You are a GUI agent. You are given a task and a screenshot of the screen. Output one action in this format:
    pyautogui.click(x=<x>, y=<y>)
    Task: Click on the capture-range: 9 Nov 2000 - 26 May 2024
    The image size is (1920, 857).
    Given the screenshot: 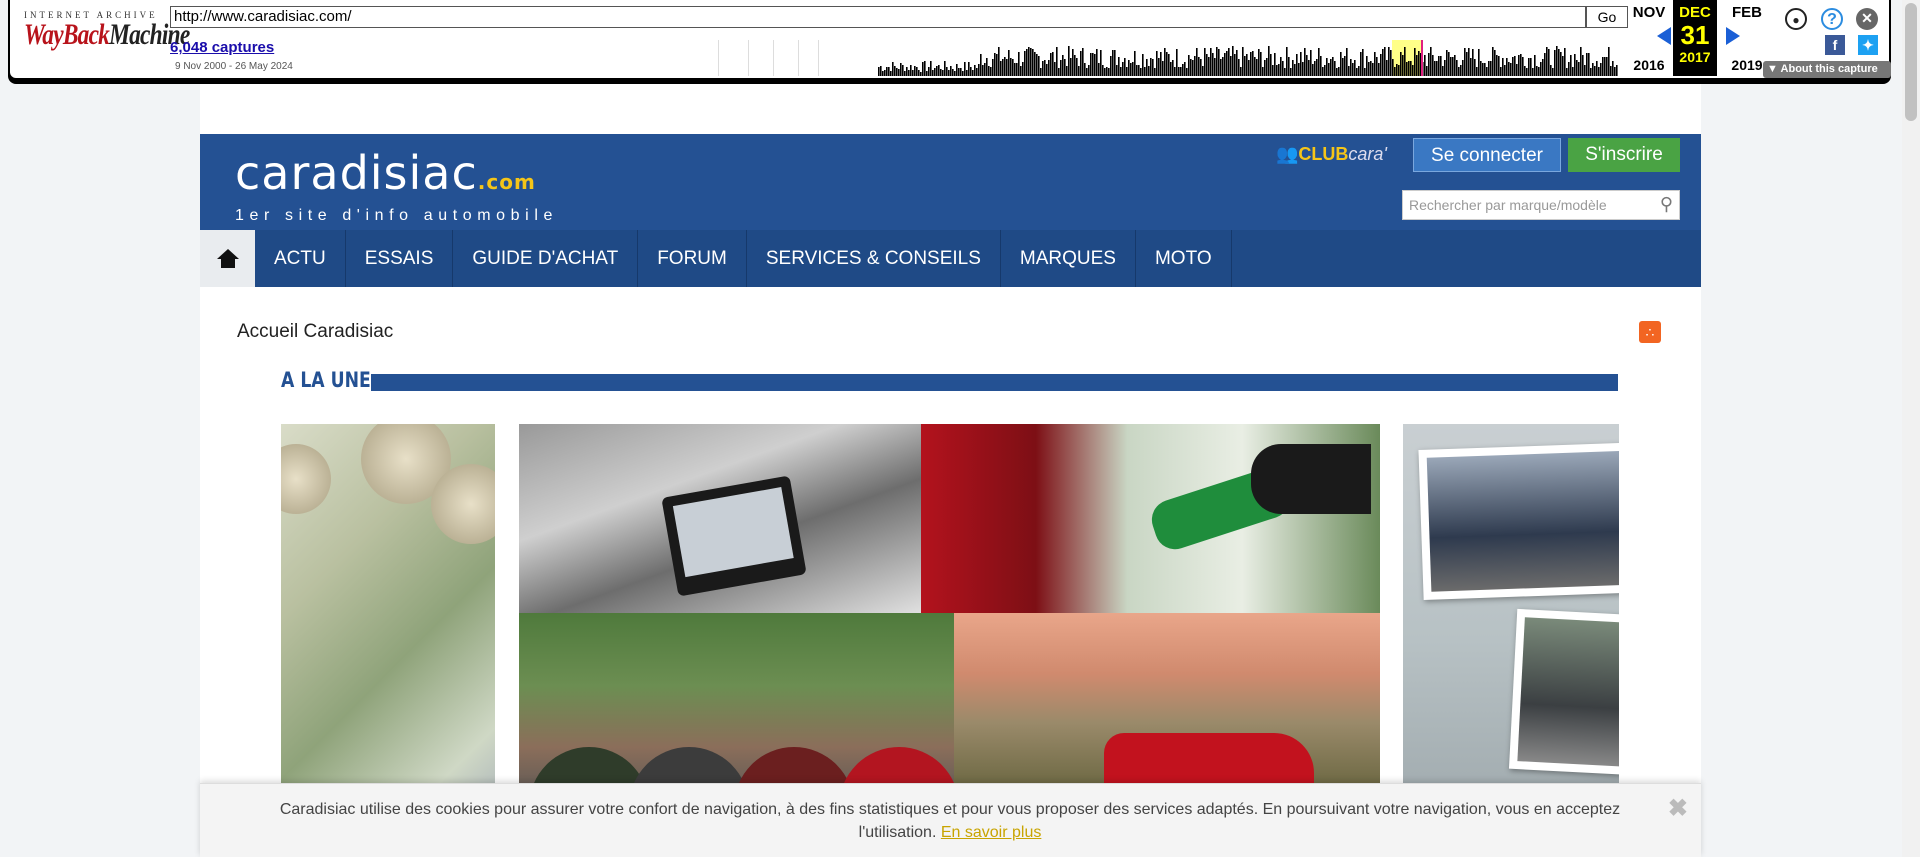 What is the action you would take?
    pyautogui.click(x=234, y=66)
    